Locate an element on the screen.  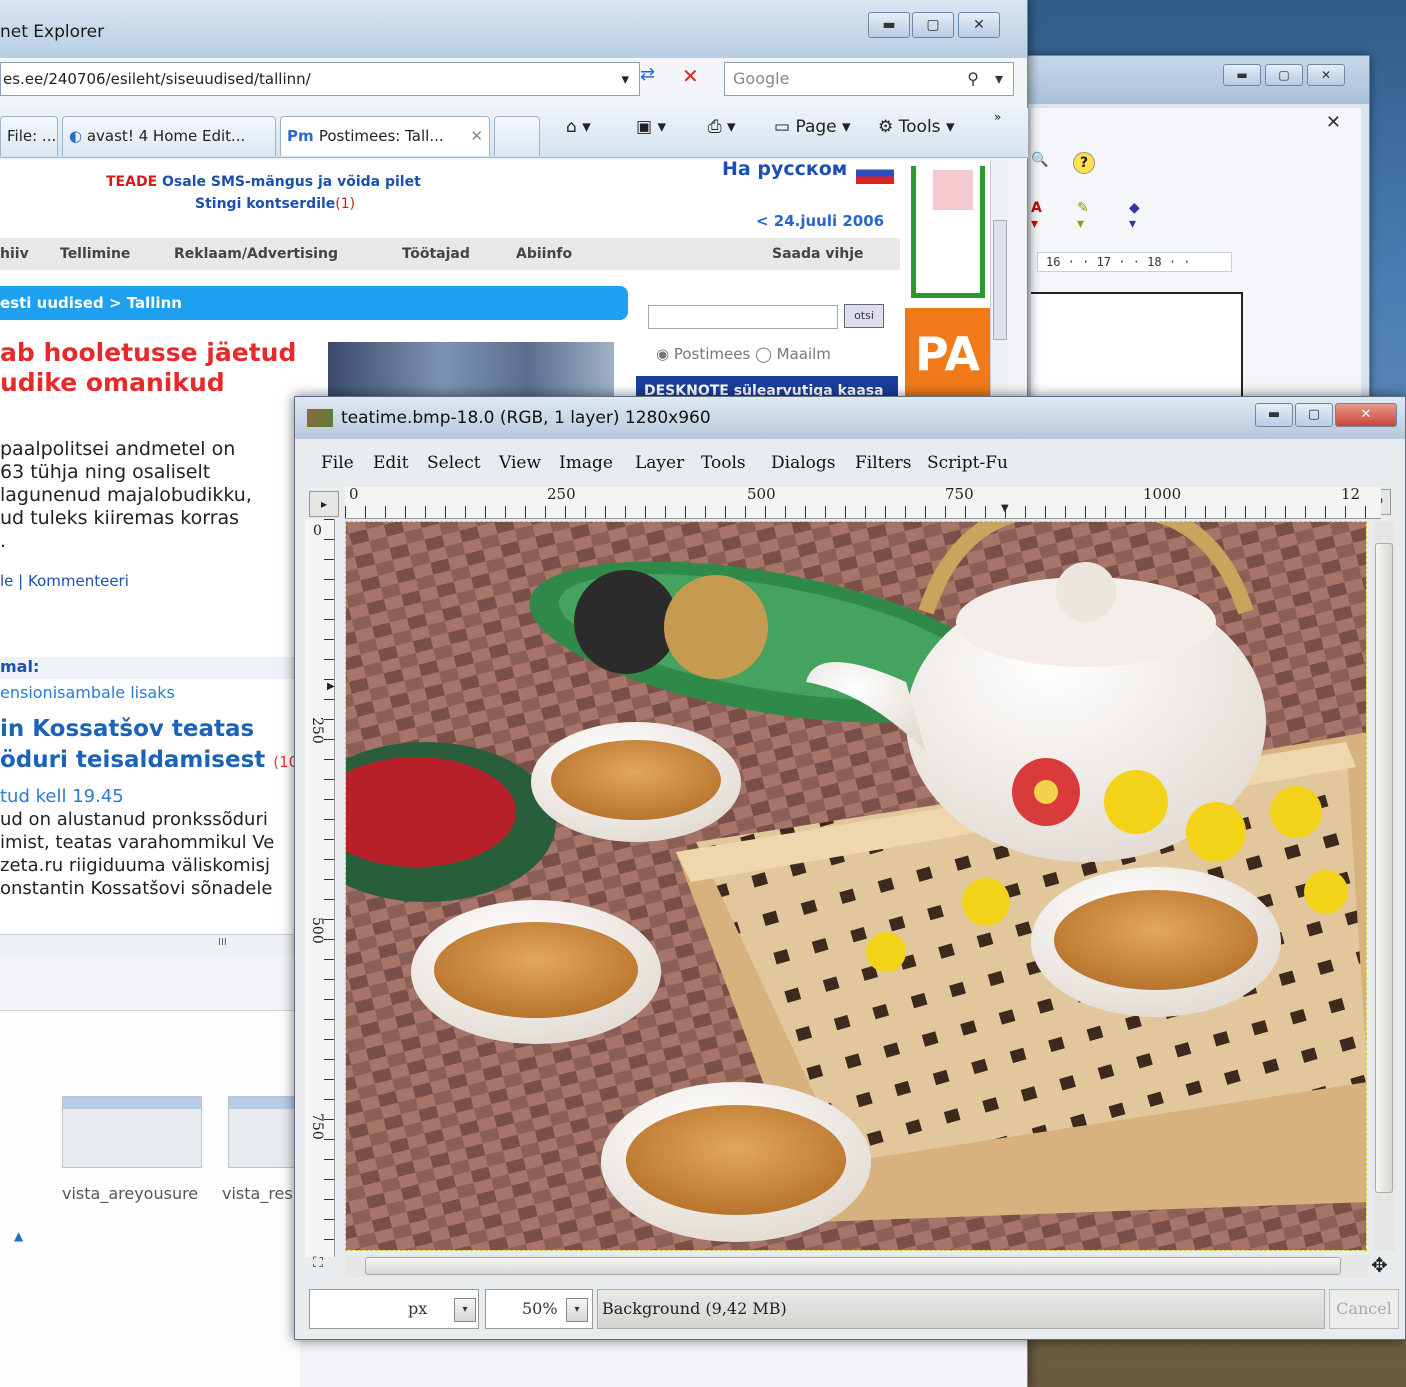
article-line: paalpolitsei andmetel on is located at coordinates (118, 449).